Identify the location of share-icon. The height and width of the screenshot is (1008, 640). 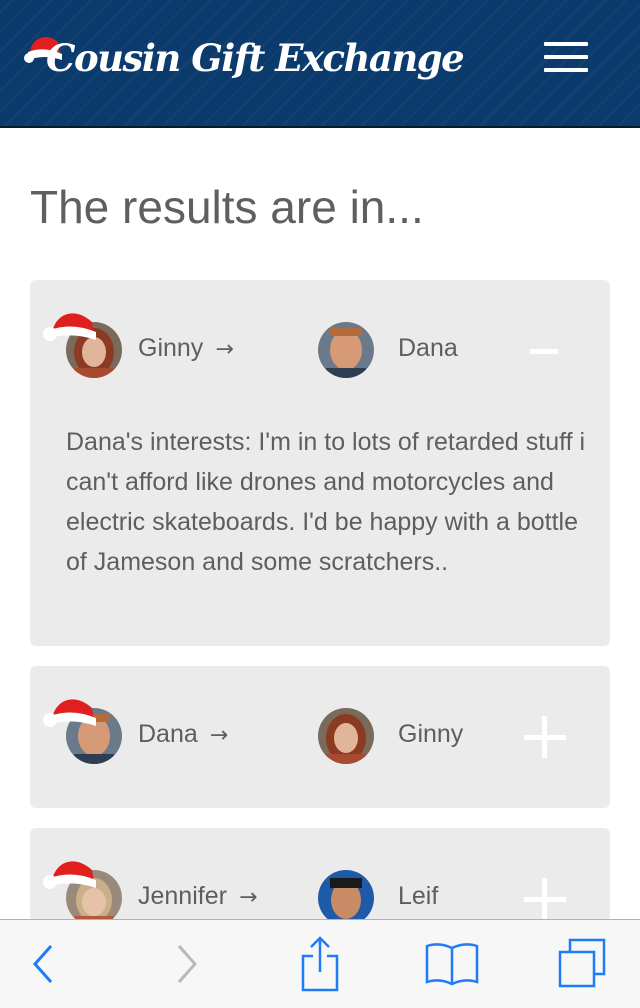
(320, 964).